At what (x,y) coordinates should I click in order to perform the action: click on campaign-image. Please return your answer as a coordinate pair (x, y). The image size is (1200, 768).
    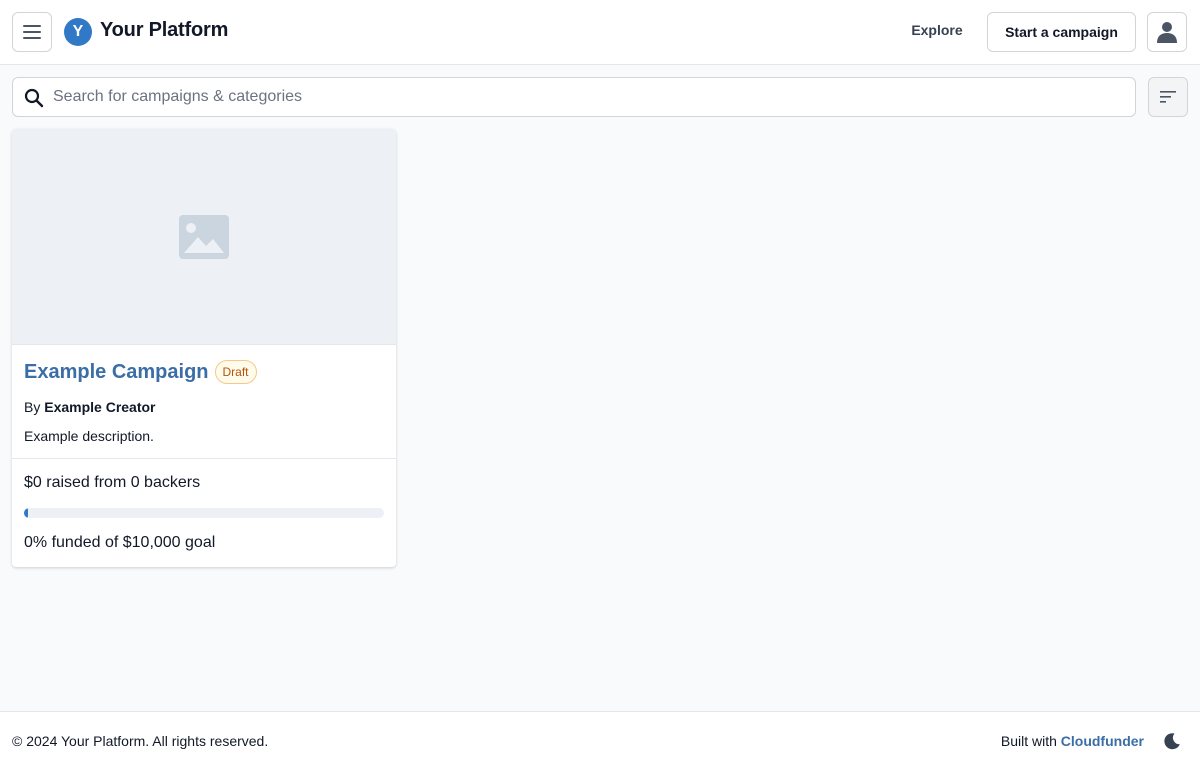
    Looking at the image, I should click on (204, 237).